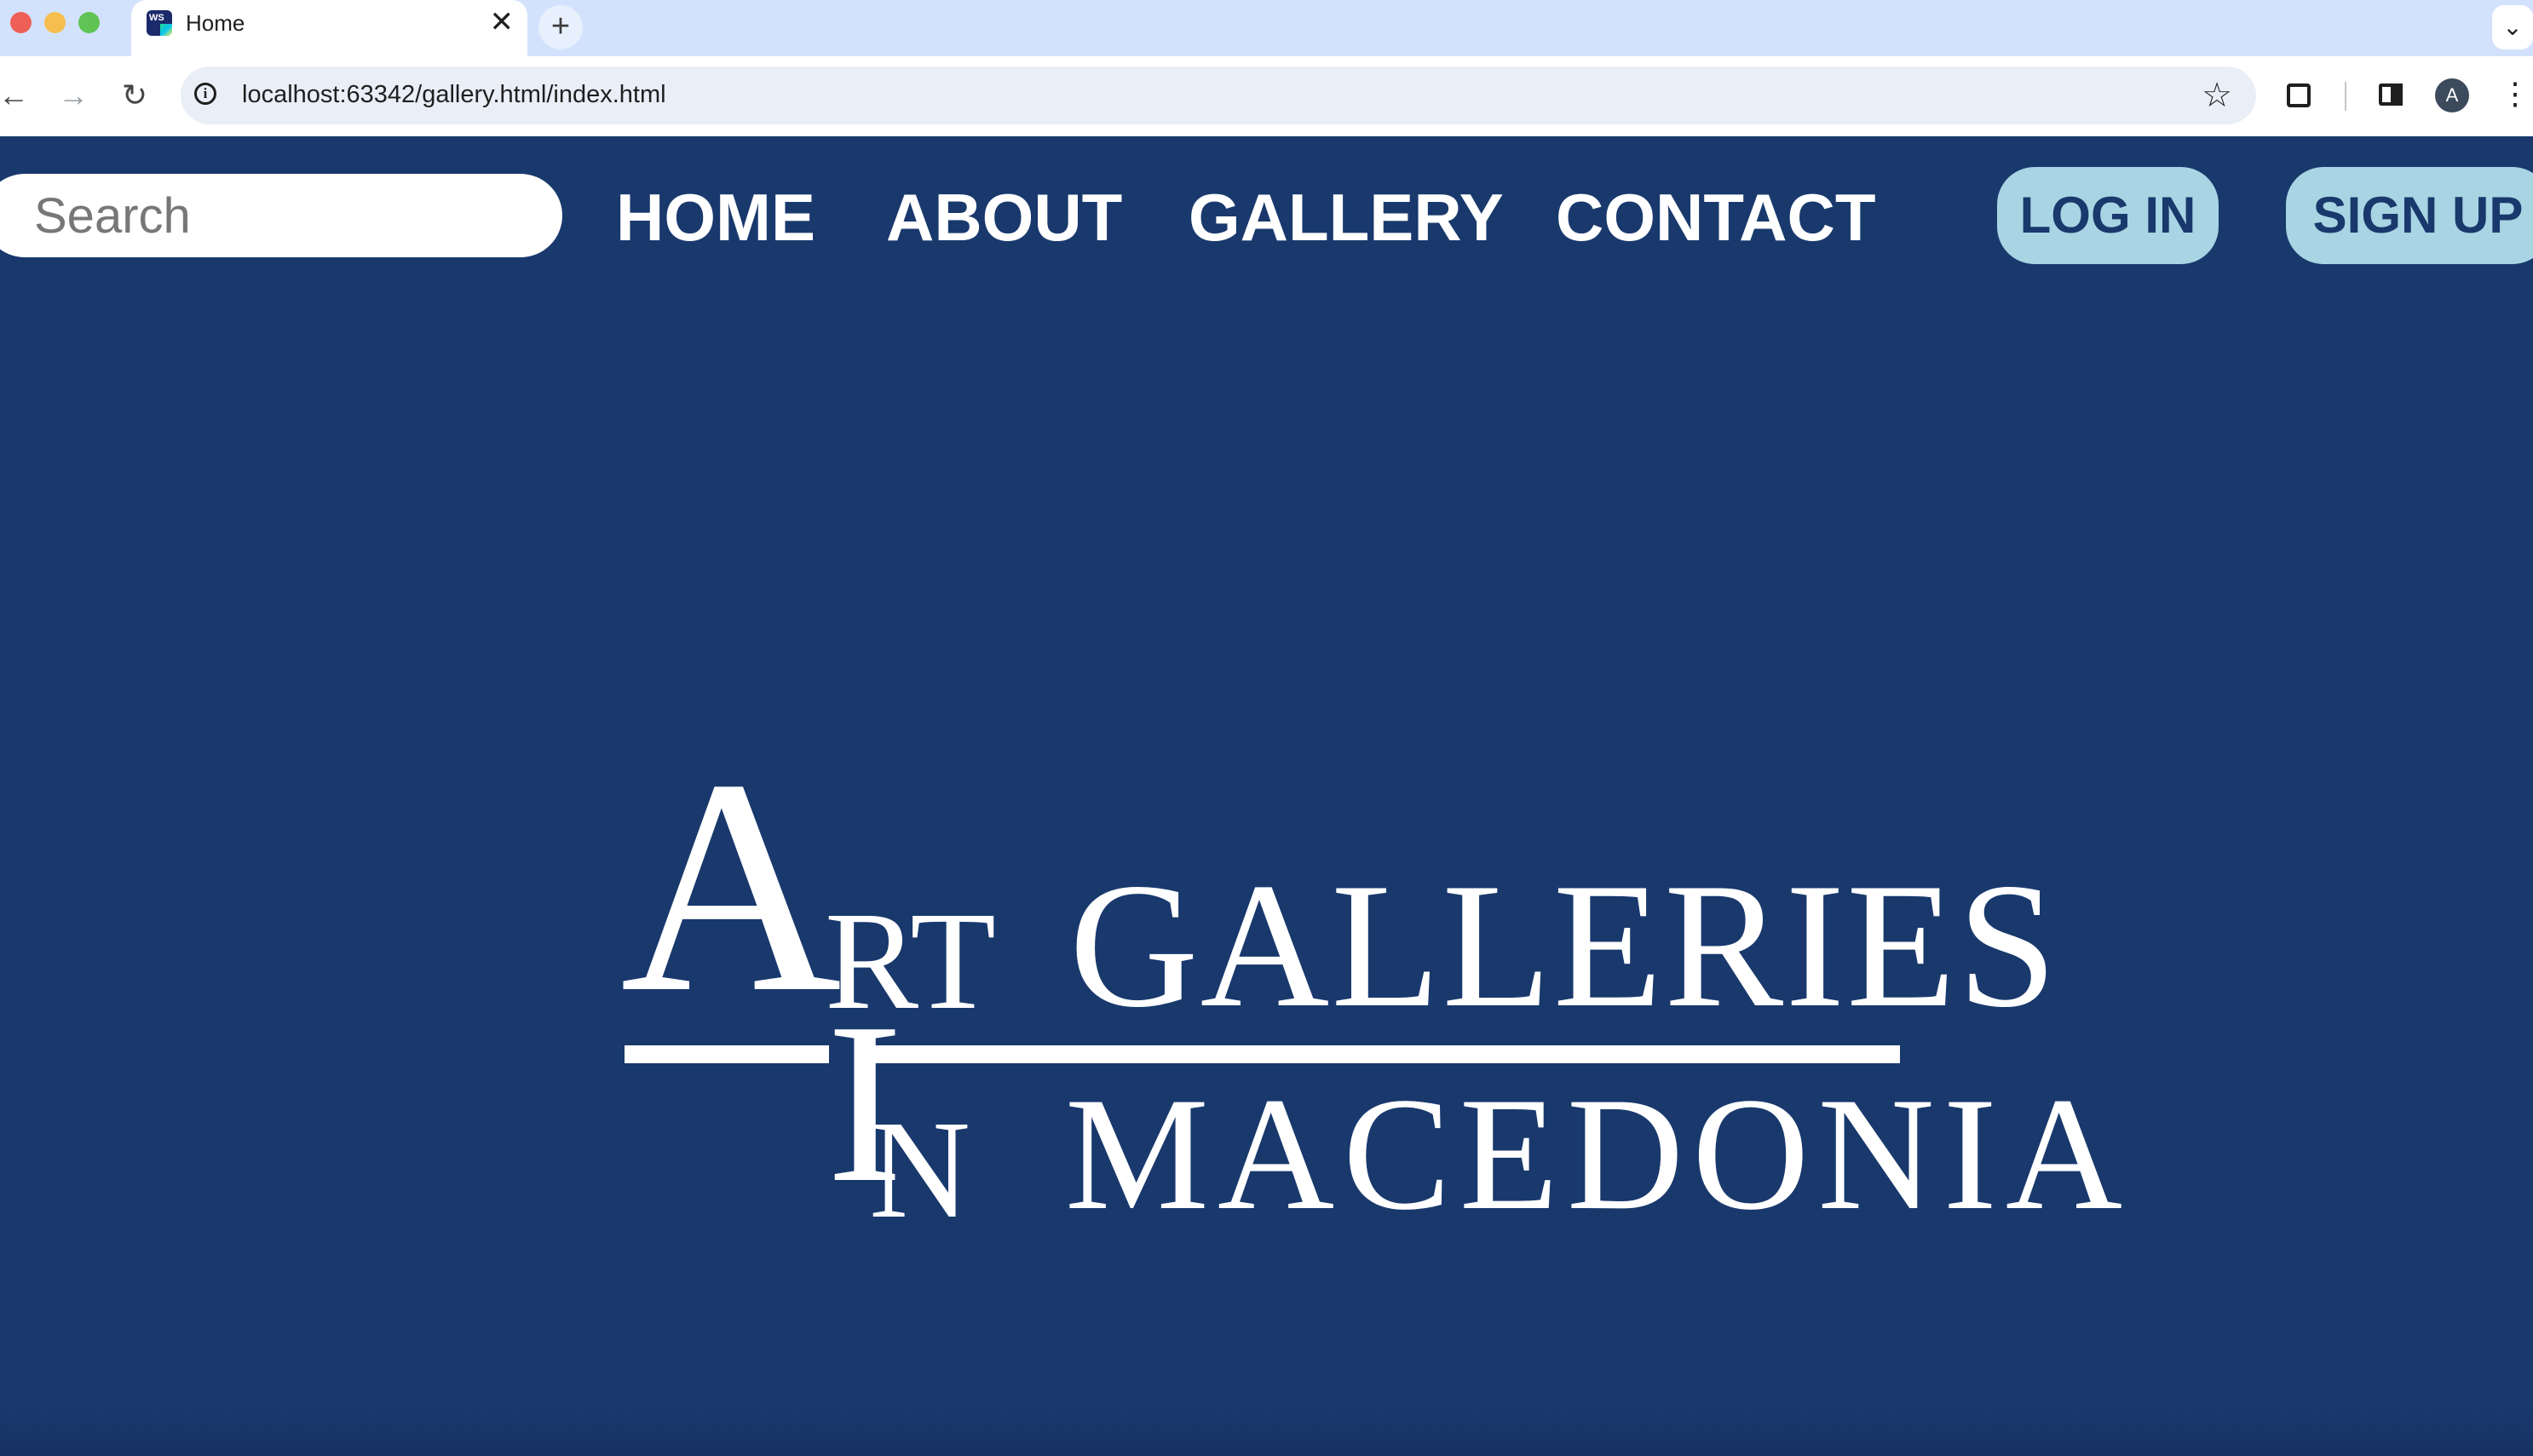 This screenshot has height=1456, width=2533. Describe the element at coordinates (2452, 95) in the screenshot. I see `profile-avatar: A` at that location.